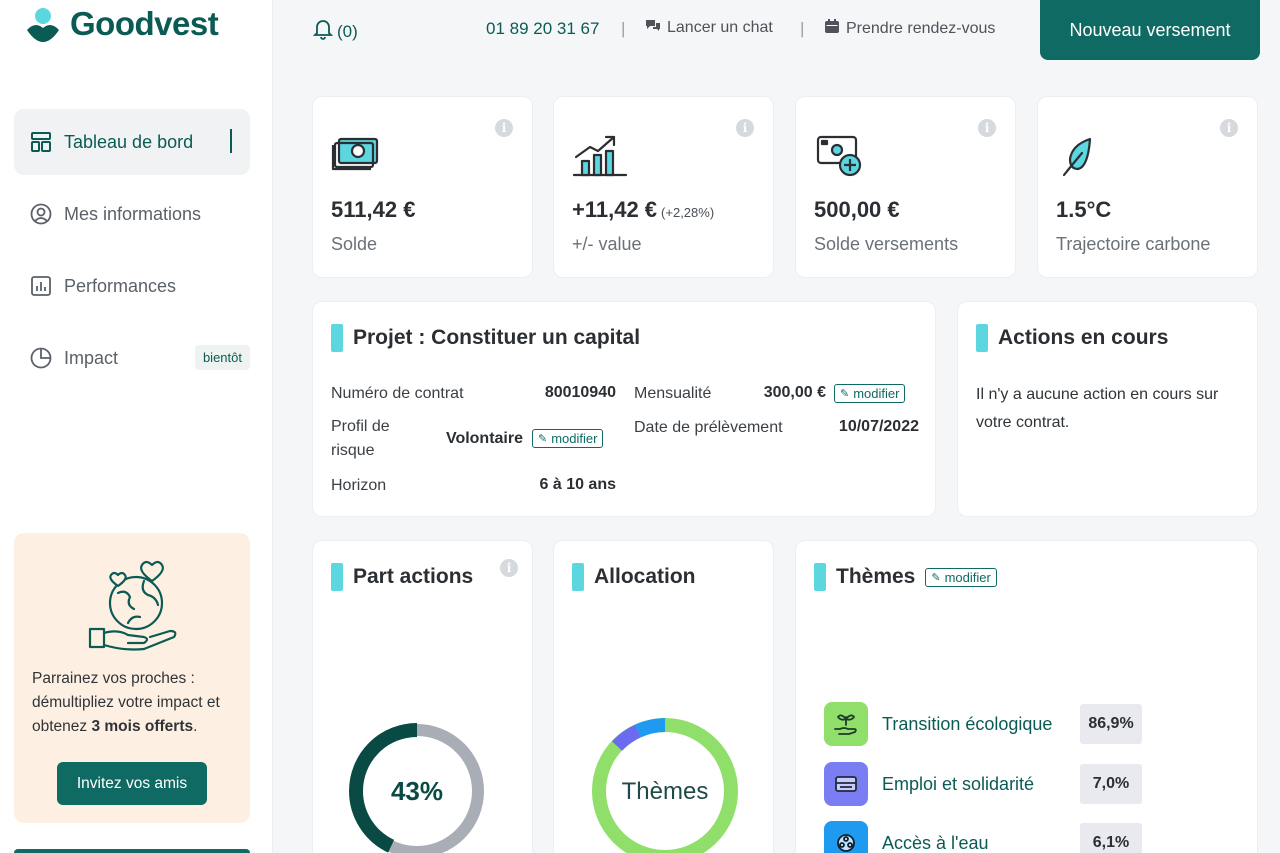  Describe the element at coordinates (1150, 30) in the screenshot. I see `new-payment-button: Nouveau versement` at that location.